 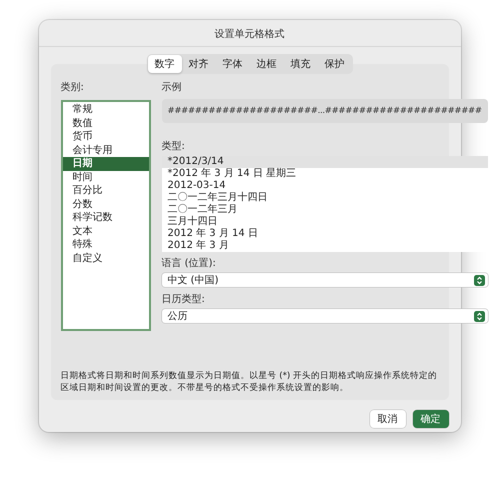 I want to click on category-item: 日期, so click(x=105, y=163).